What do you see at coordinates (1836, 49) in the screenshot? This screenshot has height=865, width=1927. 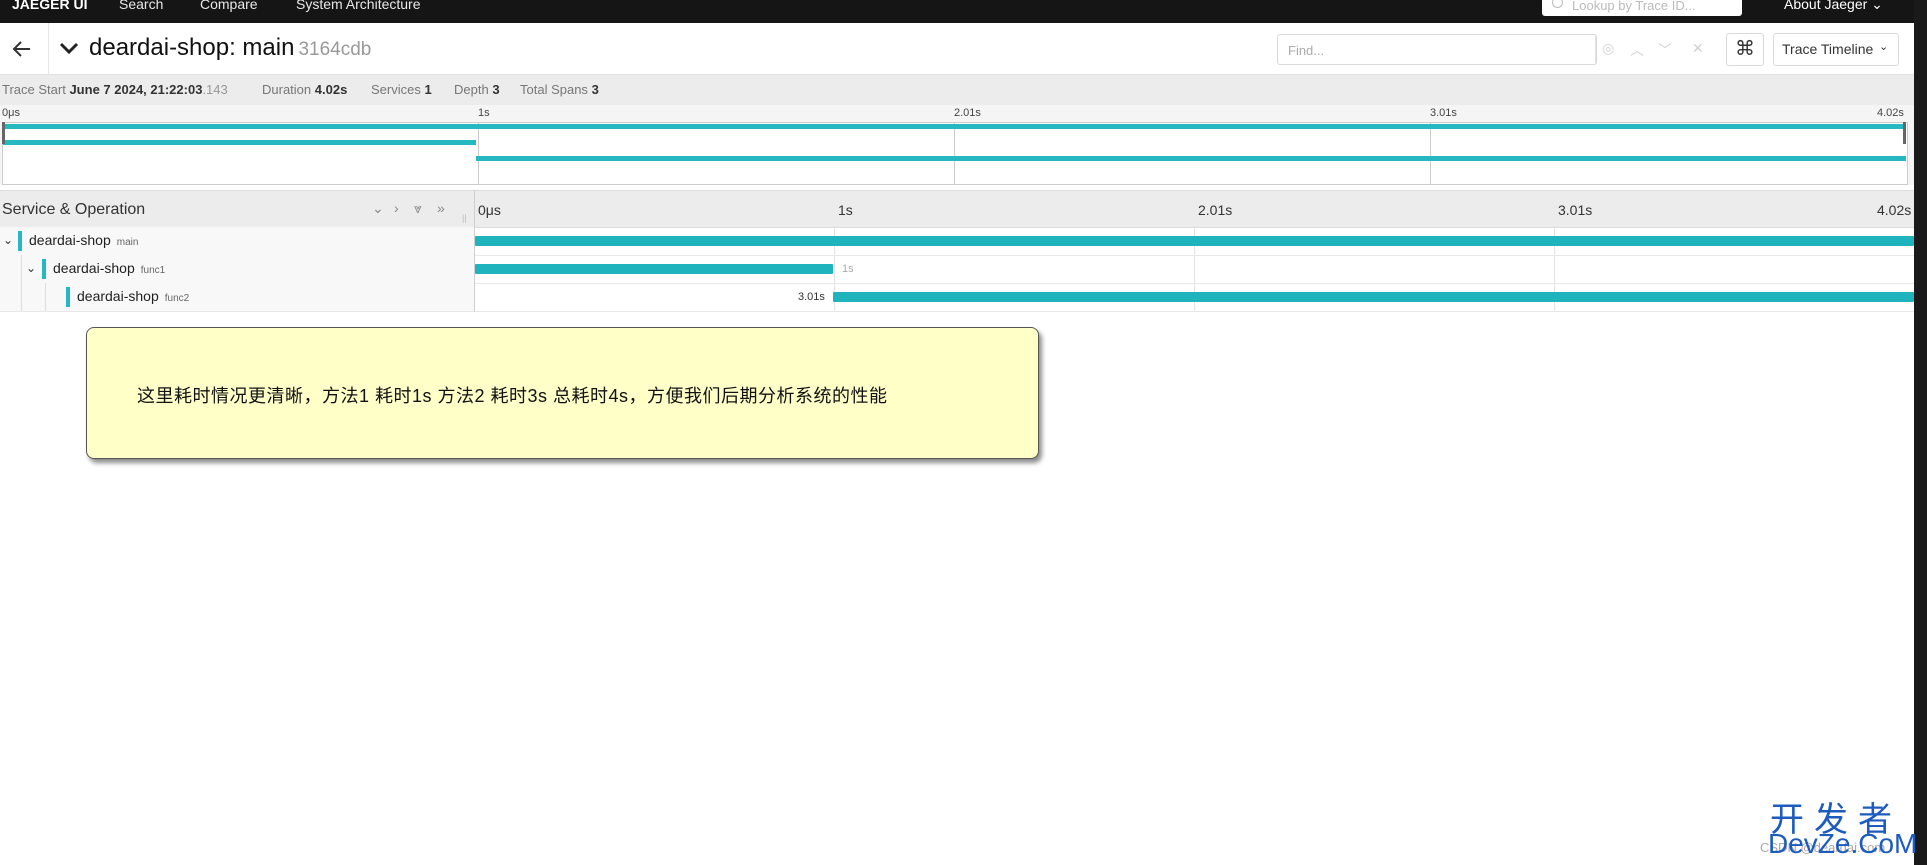 I see `view-mode-dropdown: Trace Timeline ⌄` at bounding box center [1836, 49].